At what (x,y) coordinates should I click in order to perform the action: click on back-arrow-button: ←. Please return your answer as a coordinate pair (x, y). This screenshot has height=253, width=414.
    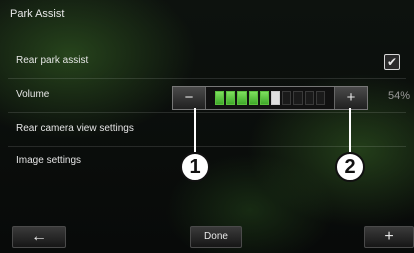
    Looking at the image, I should click on (39, 237).